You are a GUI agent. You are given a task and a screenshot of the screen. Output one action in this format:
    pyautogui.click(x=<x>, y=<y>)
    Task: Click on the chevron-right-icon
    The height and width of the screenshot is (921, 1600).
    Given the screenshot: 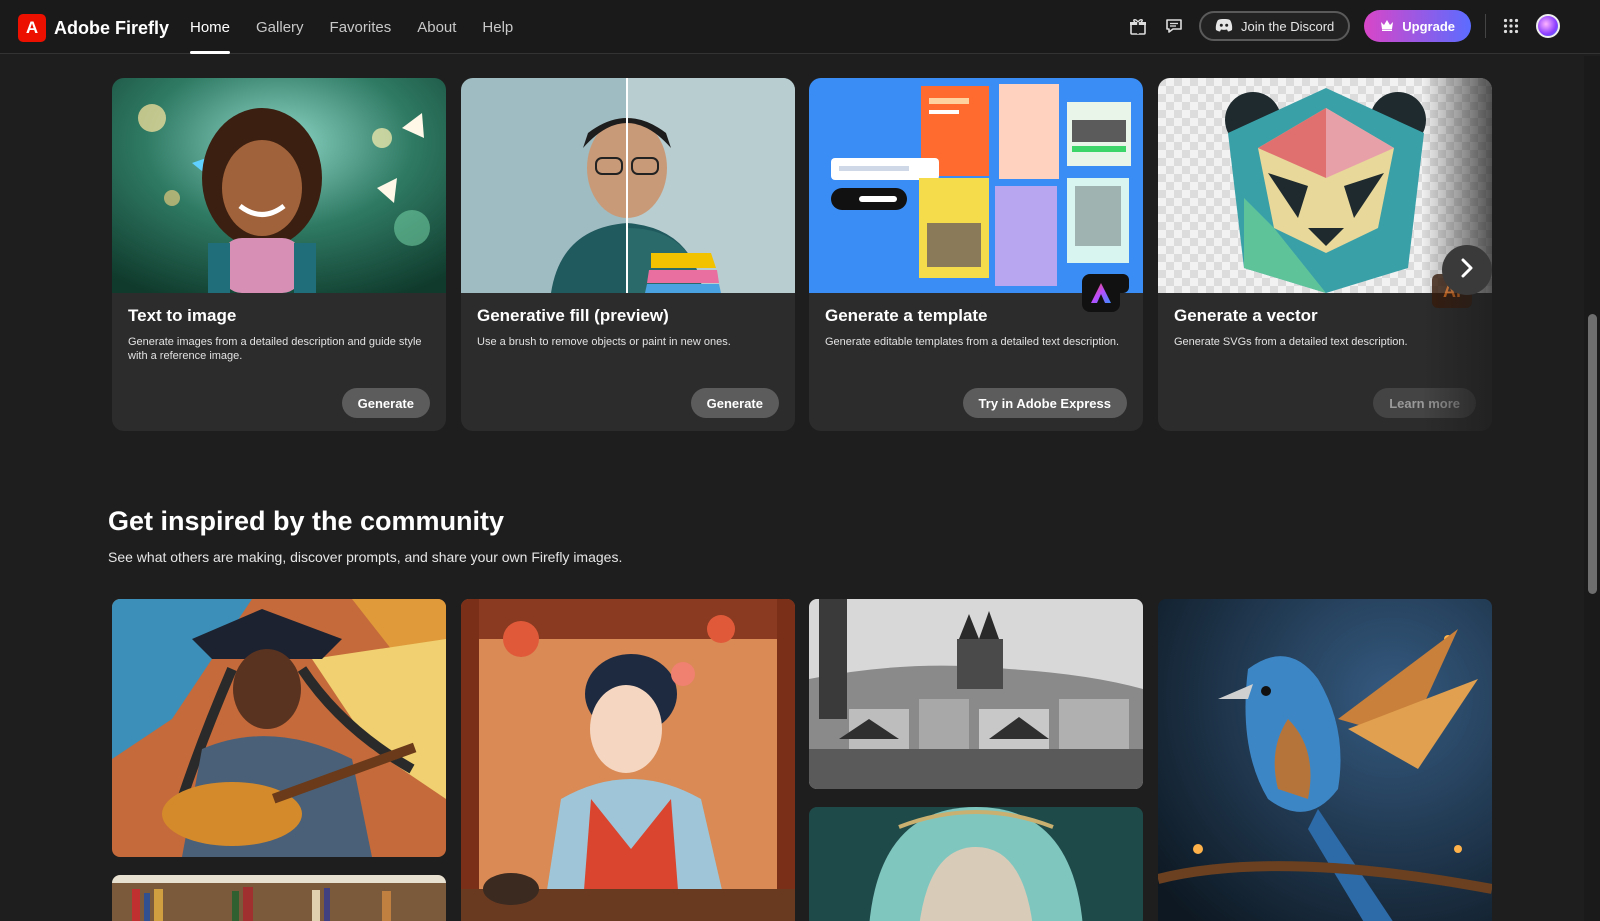 What is the action you would take?
    pyautogui.click(x=1467, y=270)
    